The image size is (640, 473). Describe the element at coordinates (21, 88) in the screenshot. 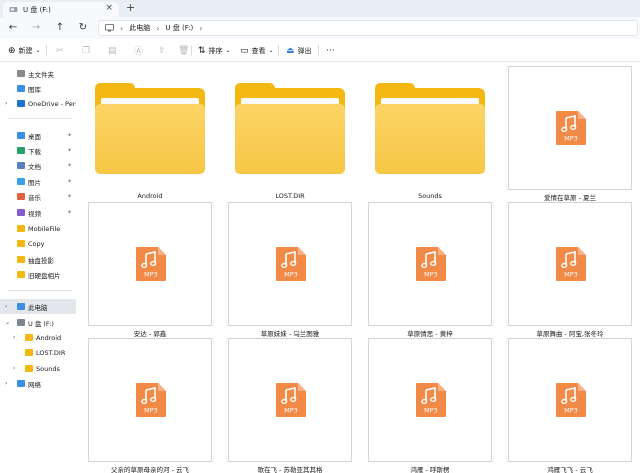

I see `gallery-icon` at that location.